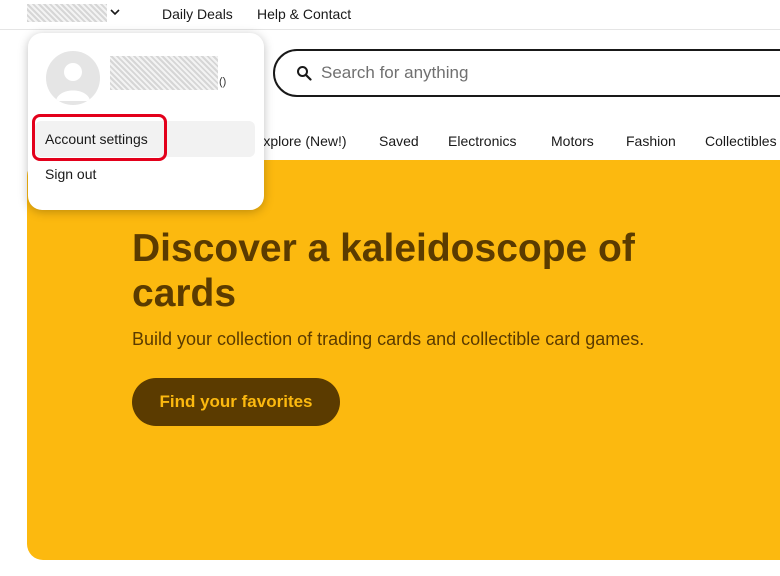 This screenshot has height=576, width=780. Describe the element at coordinates (383, 271) in the screenshot. I see `hero-title: Discover a kaleidoscope of cards` at that location.